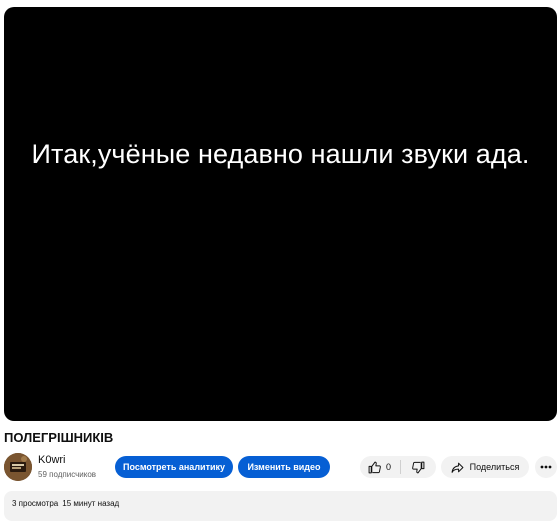 The height and width of the screenshot is (521, 560). Describe the element at coordinates (91, 503) in the screenshot. I see `upload-time: 15 минут назад` at that location.